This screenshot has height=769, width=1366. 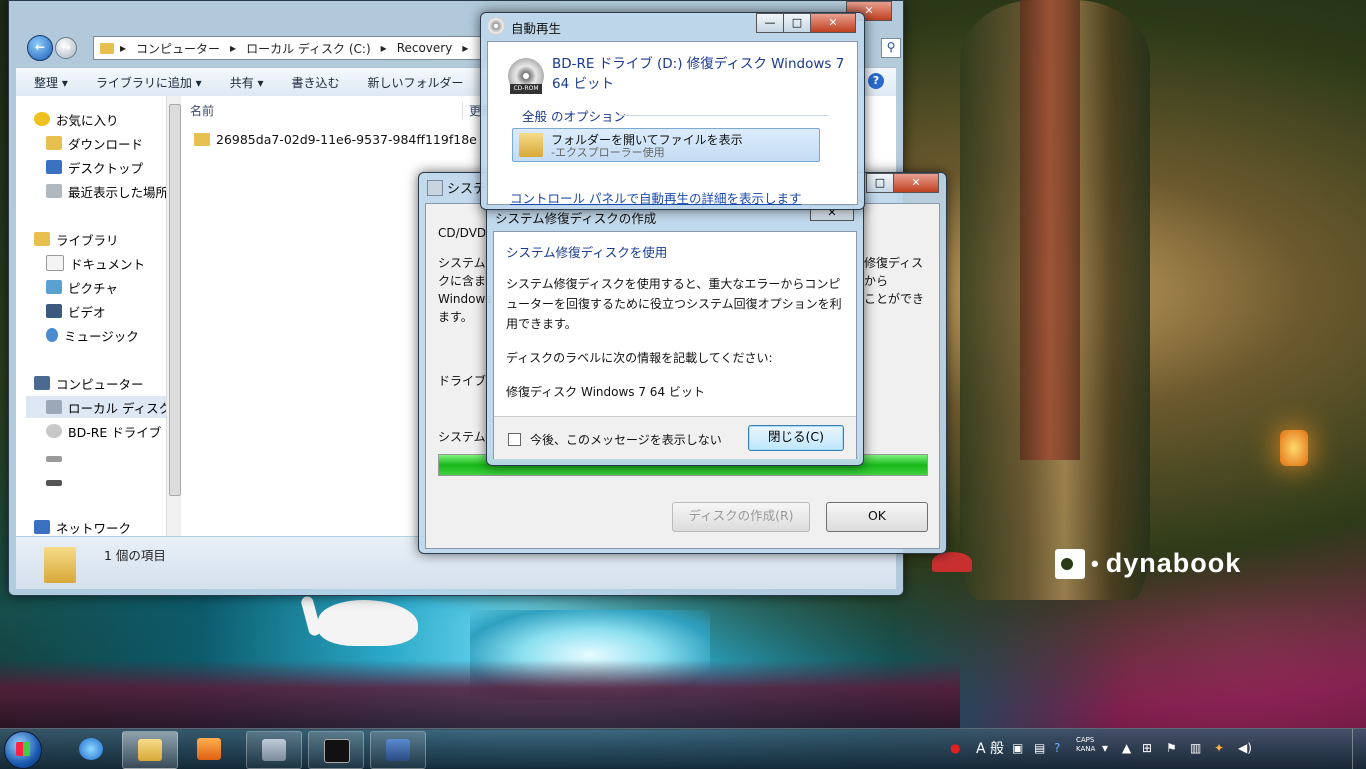 I want to click on close-button: 閉じる(C), so click(x=796, y=438).